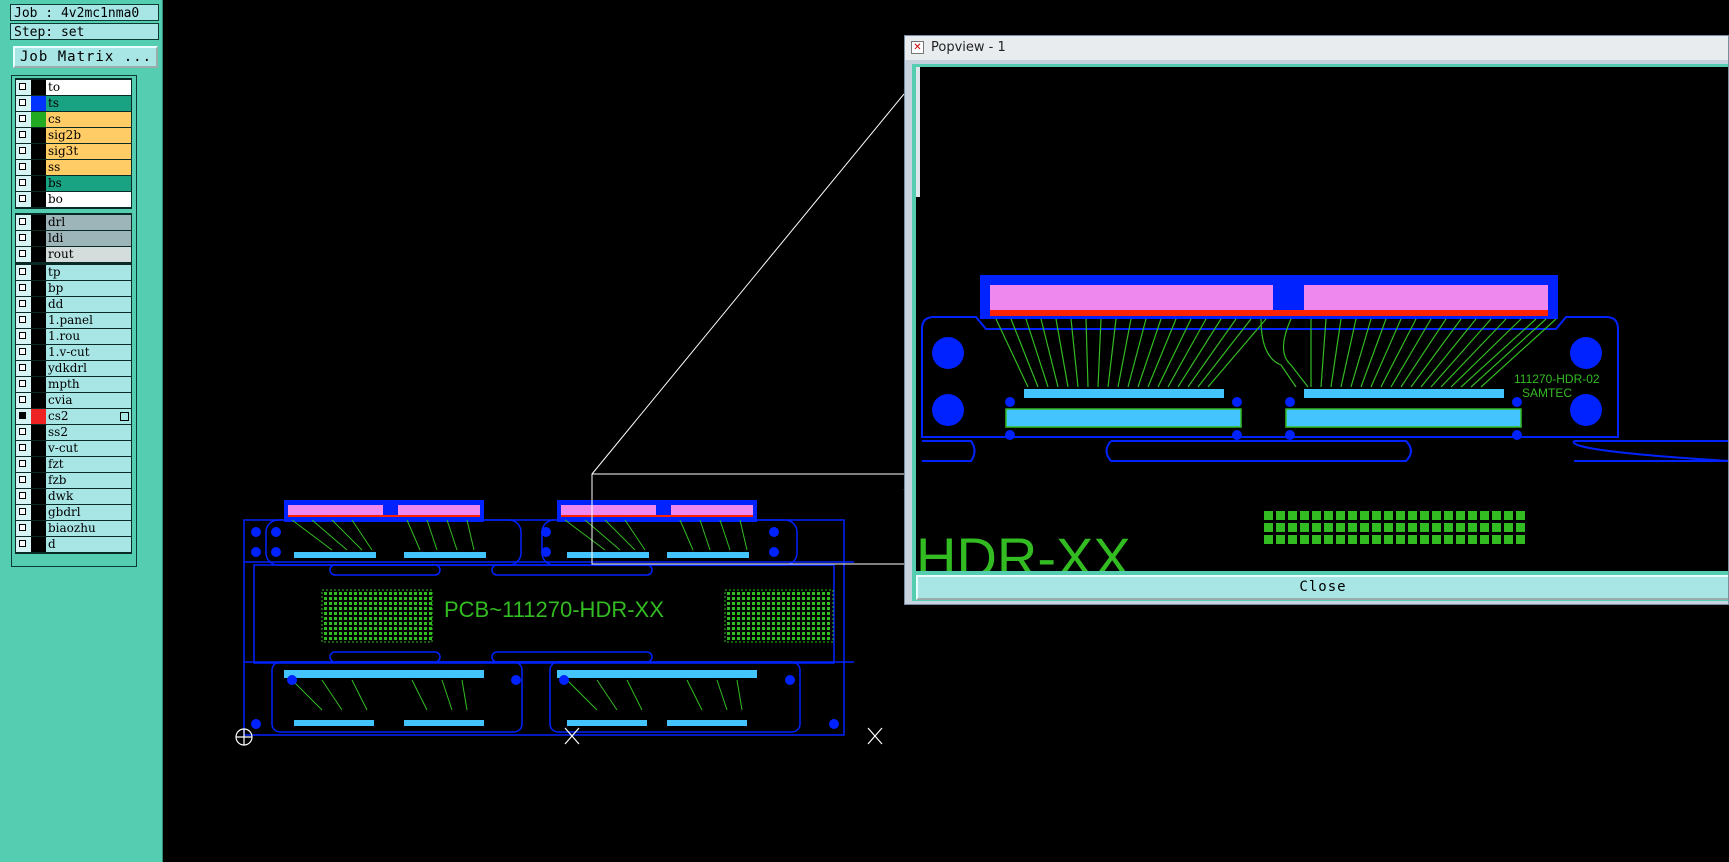 This screenshot has height=862, width=1729. I want to click on layer-name: 1.rou, so click(88, 336).